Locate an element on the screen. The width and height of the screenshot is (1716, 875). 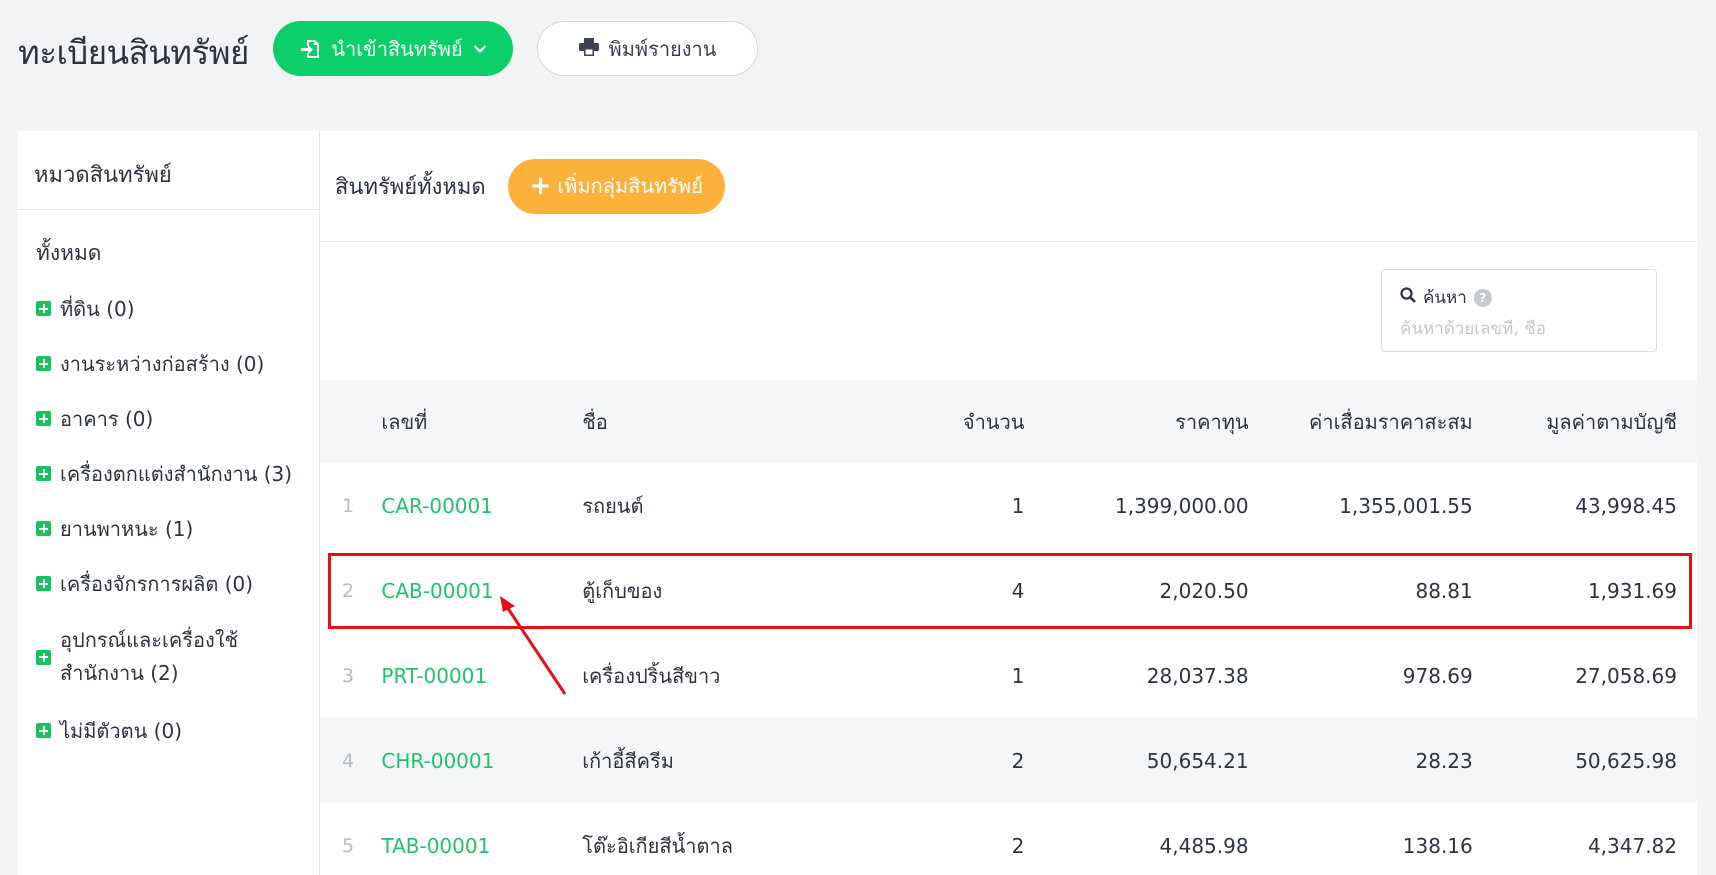
sidebar-item-vehicle: ยานพาหนะ (1) is located at coordinates (168, 528).